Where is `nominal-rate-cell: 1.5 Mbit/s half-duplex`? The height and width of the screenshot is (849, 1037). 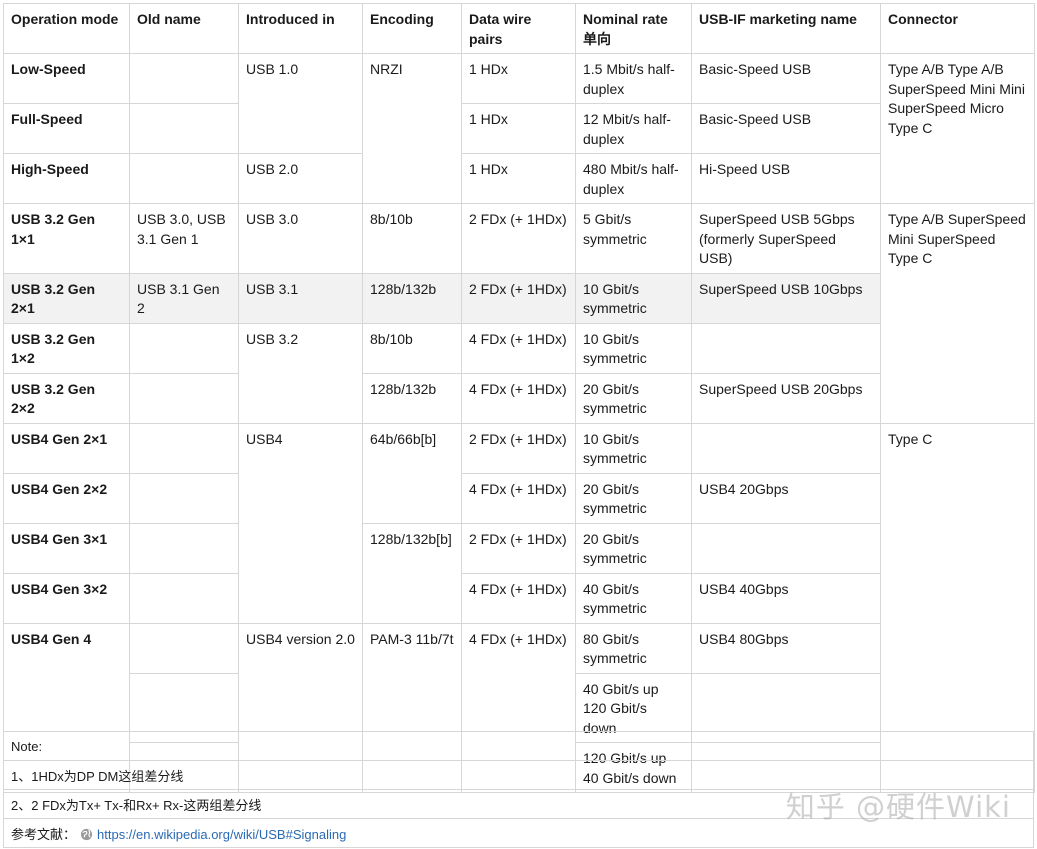 nominal-rate-cell: 1.5 Mbit/s half-duplex is located at coordinates (633, 78).